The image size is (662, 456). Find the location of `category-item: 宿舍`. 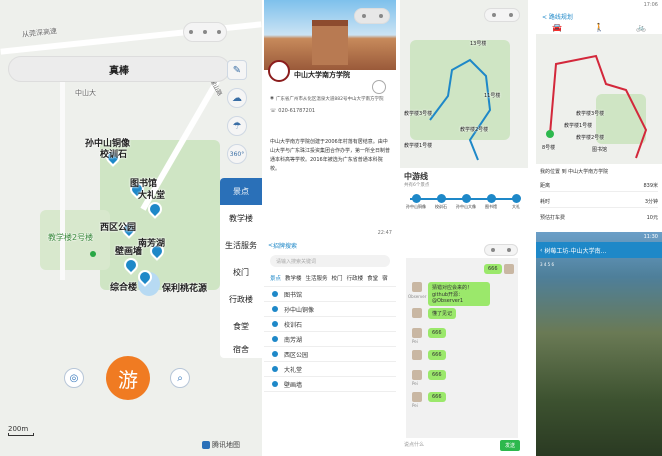

category-item: 宿舍 is located at coordinates (241, 349).